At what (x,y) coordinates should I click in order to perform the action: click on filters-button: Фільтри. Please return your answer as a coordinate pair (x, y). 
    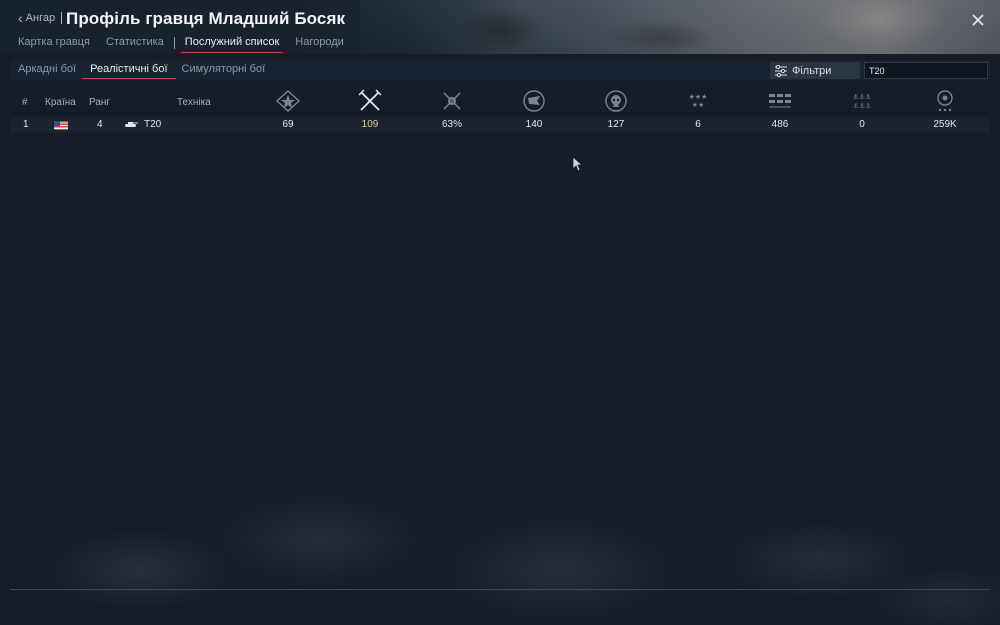
    Looking at the image, I should click on (815, 70).